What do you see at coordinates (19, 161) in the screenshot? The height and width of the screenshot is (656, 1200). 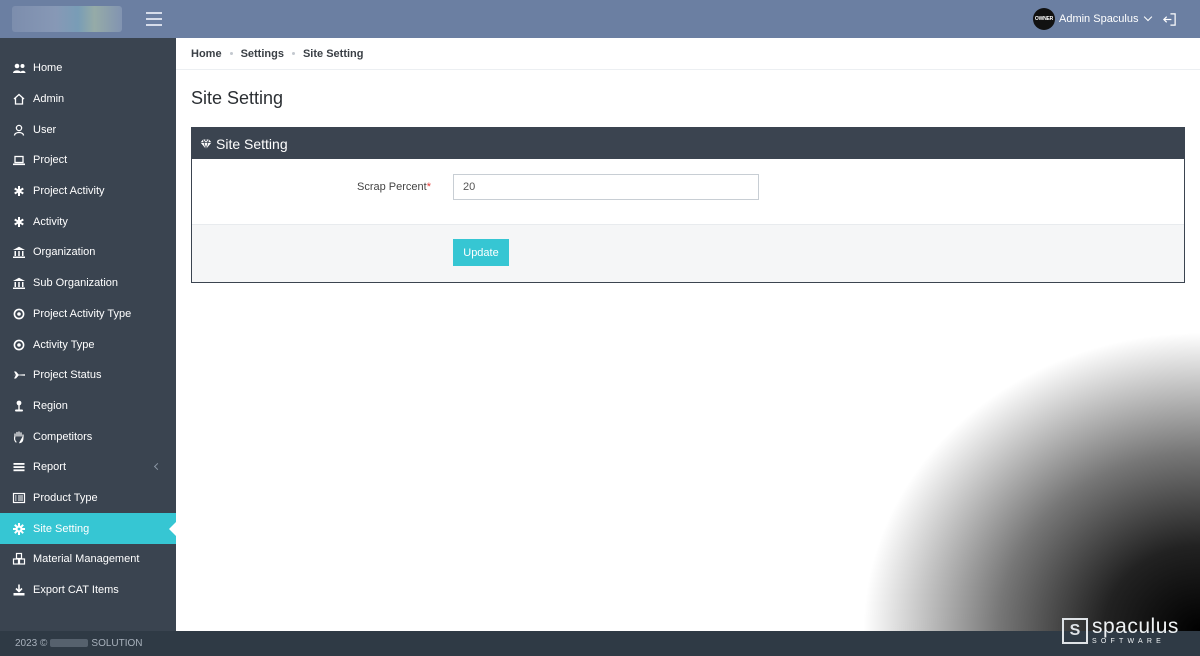 I see `laptop-icon` at bounding box center [19, 161].